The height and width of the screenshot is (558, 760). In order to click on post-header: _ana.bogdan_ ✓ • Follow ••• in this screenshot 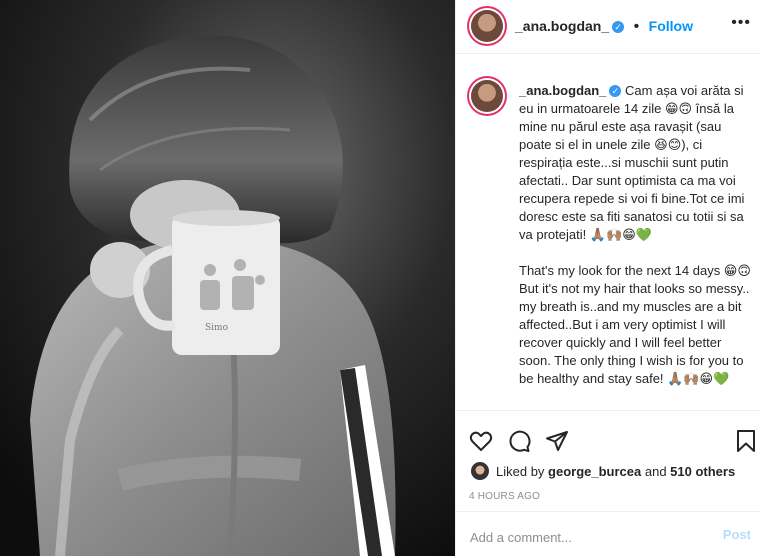, I will do `click(608, 27)`.